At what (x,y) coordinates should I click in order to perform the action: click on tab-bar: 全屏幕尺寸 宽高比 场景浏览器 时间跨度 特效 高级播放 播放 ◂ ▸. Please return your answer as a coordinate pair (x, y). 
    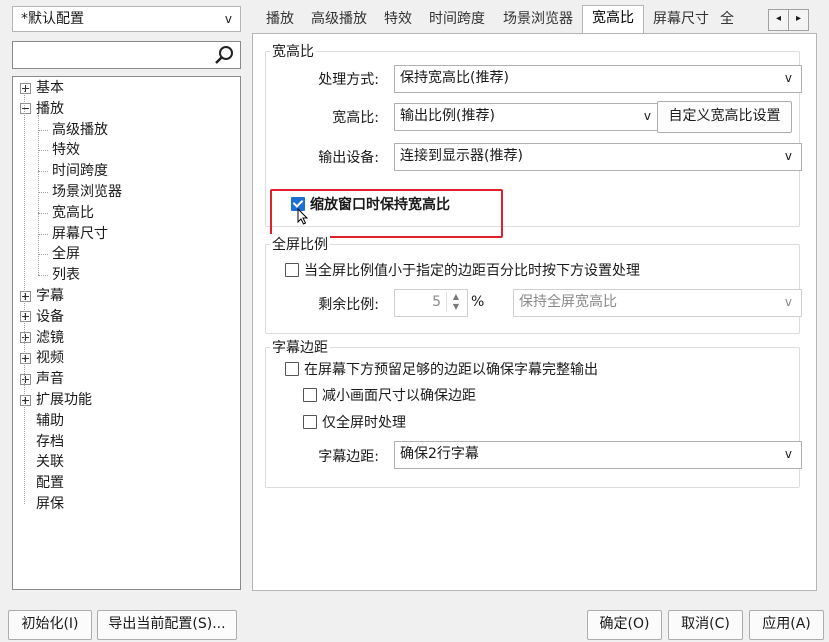
    Looking at the image, I should click on (540, 18).